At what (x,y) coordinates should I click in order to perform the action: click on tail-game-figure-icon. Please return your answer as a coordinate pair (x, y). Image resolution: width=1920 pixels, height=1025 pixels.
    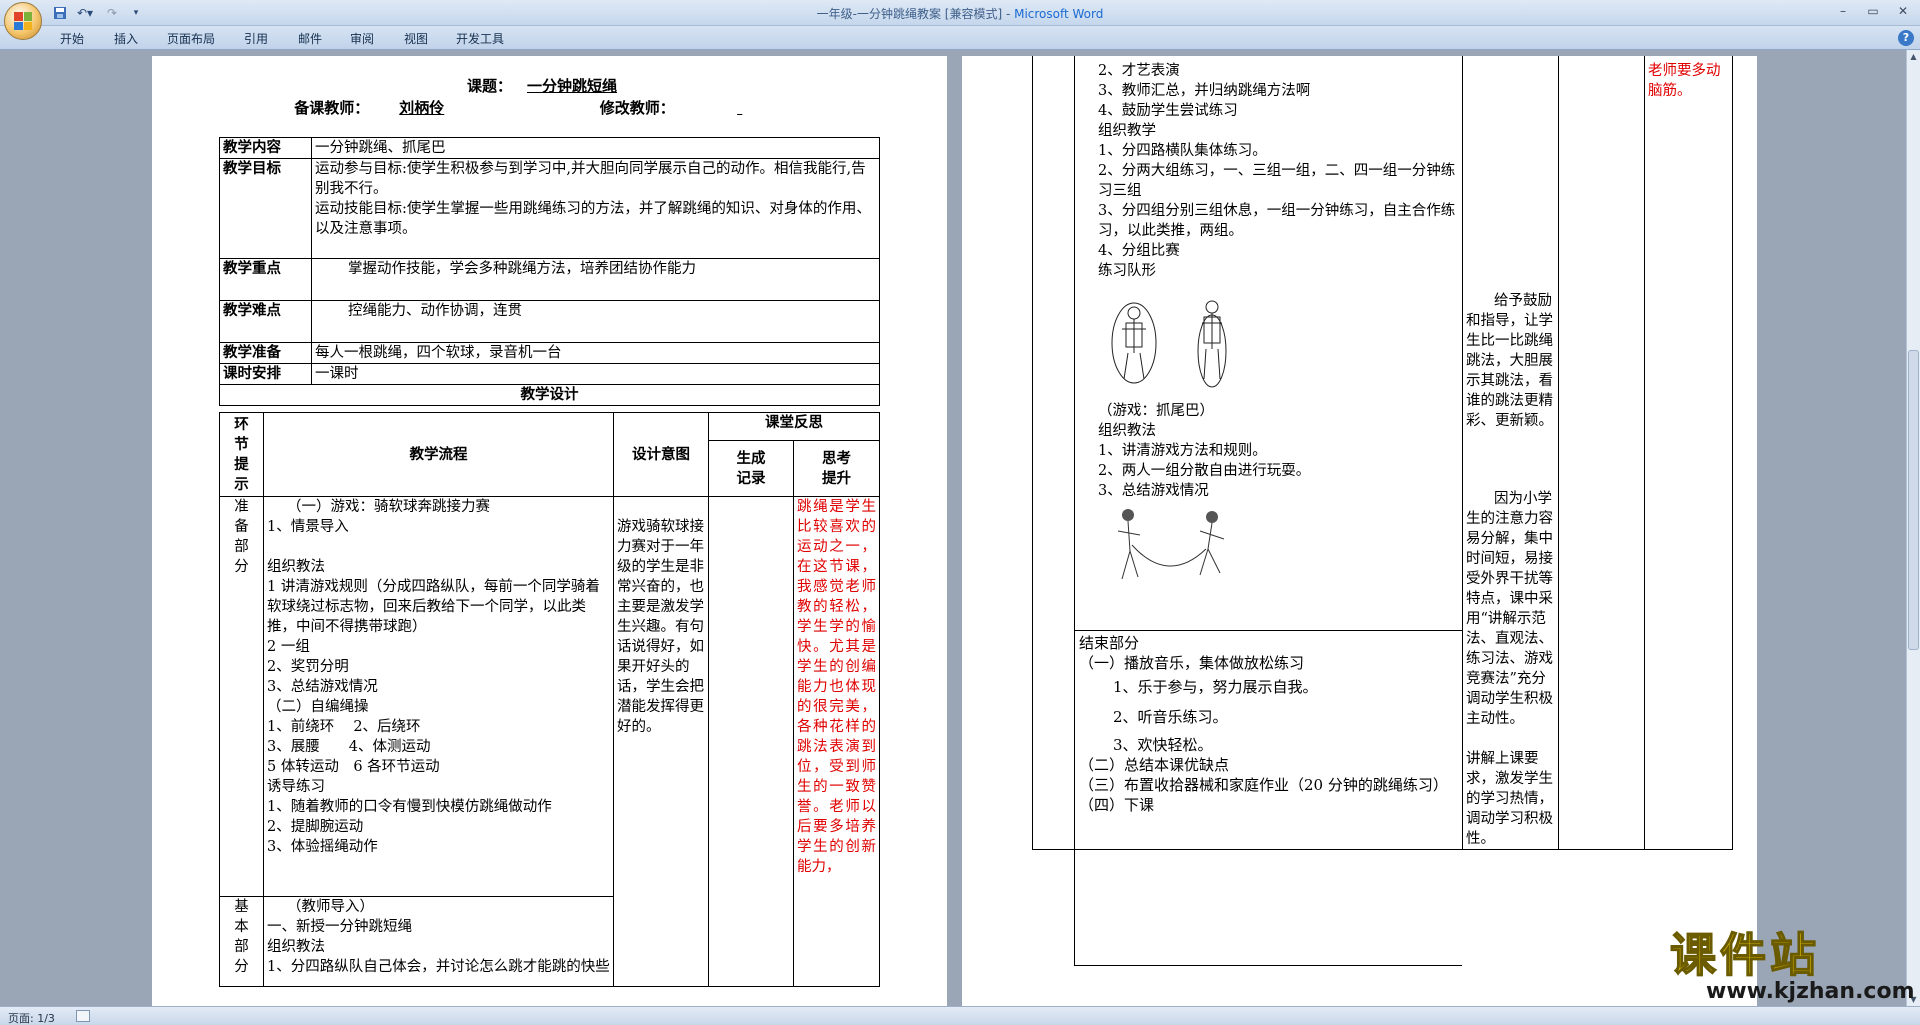
    Looking at the image, I should click on (1171, 544).